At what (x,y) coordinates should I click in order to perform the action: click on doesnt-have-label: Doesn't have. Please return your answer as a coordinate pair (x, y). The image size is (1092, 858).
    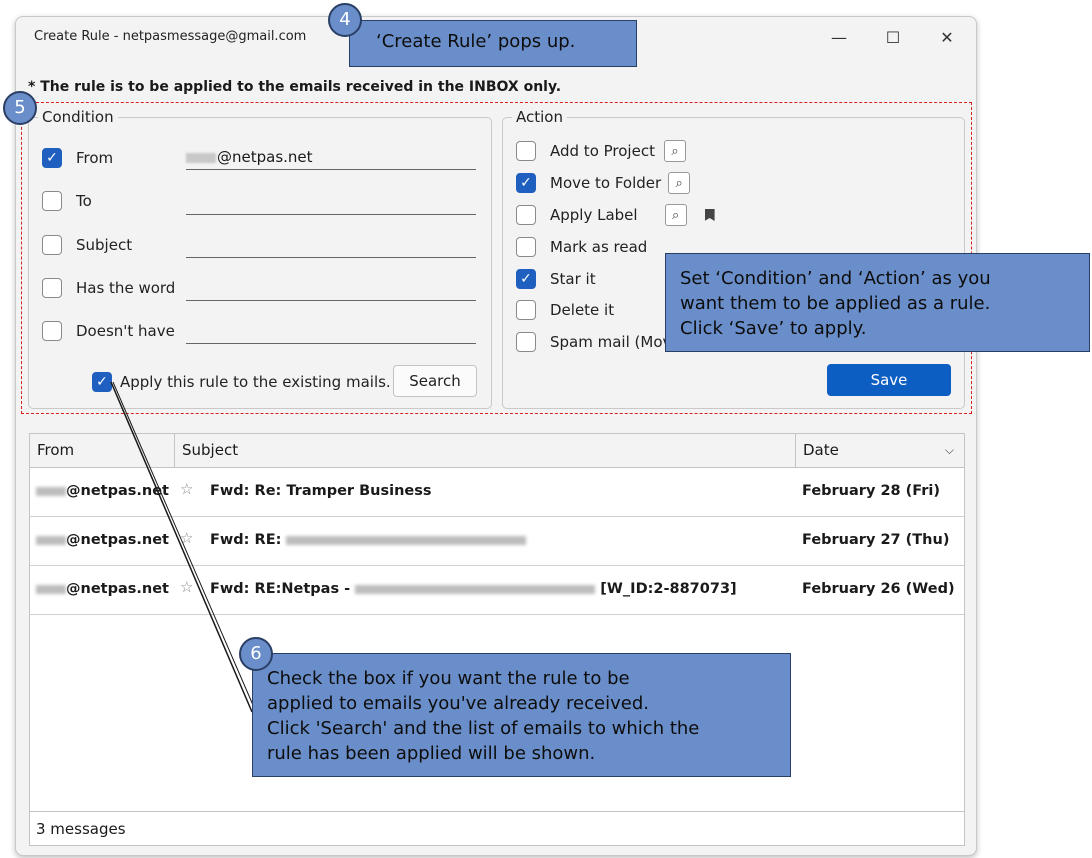
    Looking at the image, I should click on (125, 331).